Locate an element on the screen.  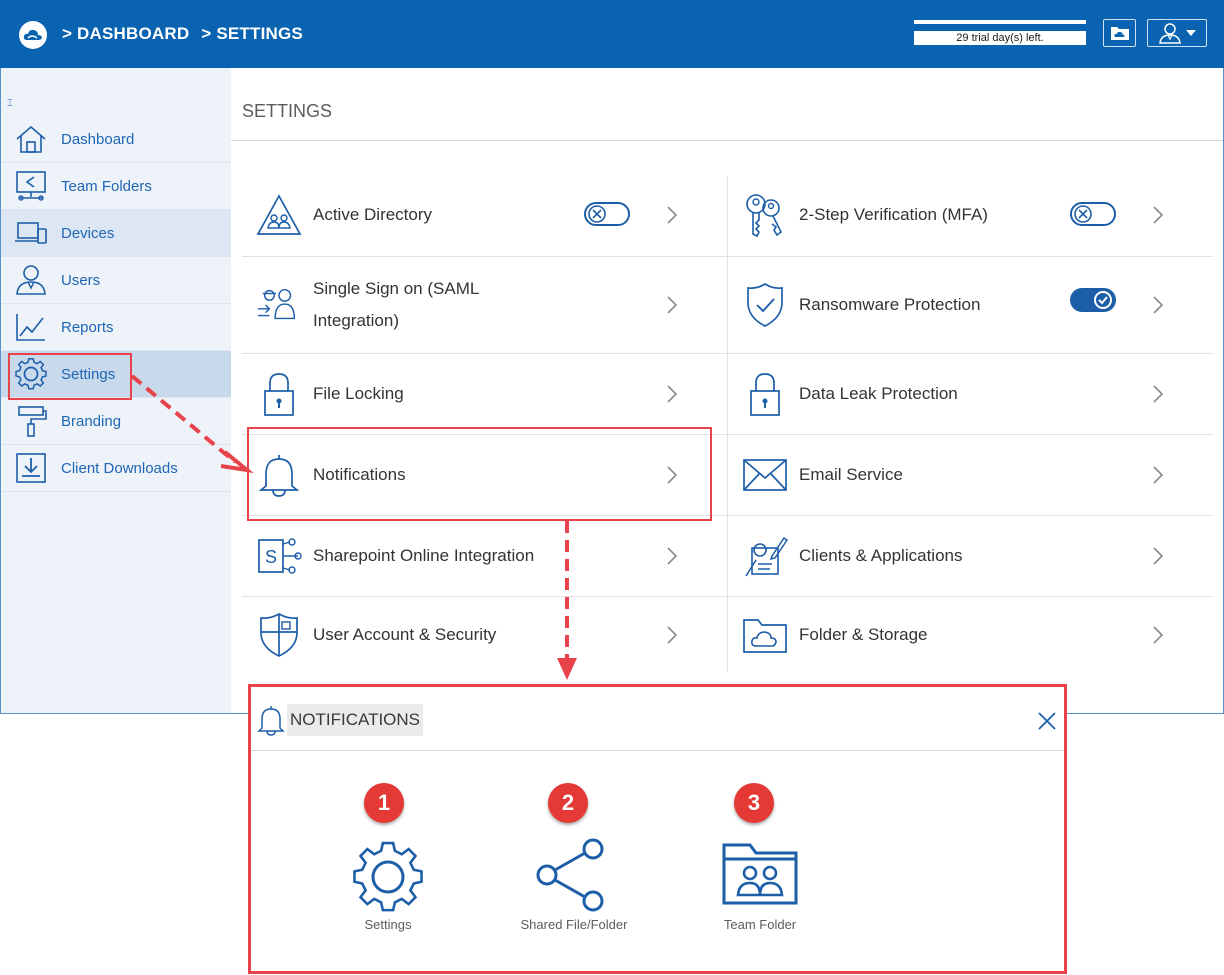
settings-card-ransomware: Ransomware Protection is located at coordinates (970, 305).